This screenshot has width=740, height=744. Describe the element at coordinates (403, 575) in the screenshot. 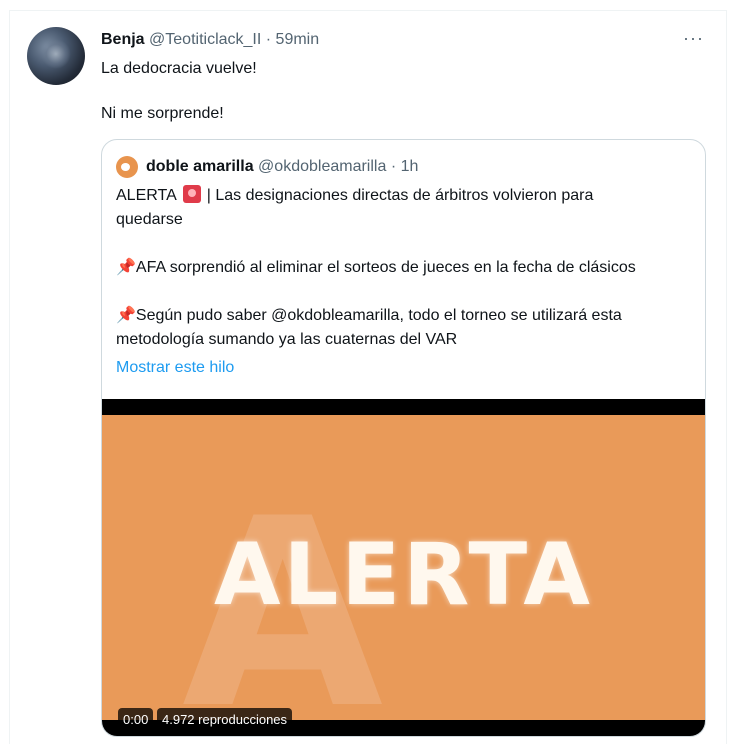

I see `video-overlay-text: ALERTA` at that location.